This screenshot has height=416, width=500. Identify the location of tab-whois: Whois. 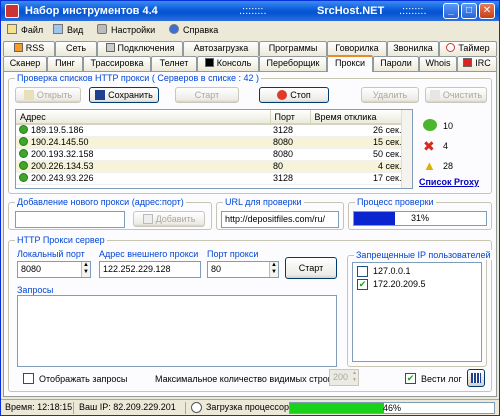
(438, 63).